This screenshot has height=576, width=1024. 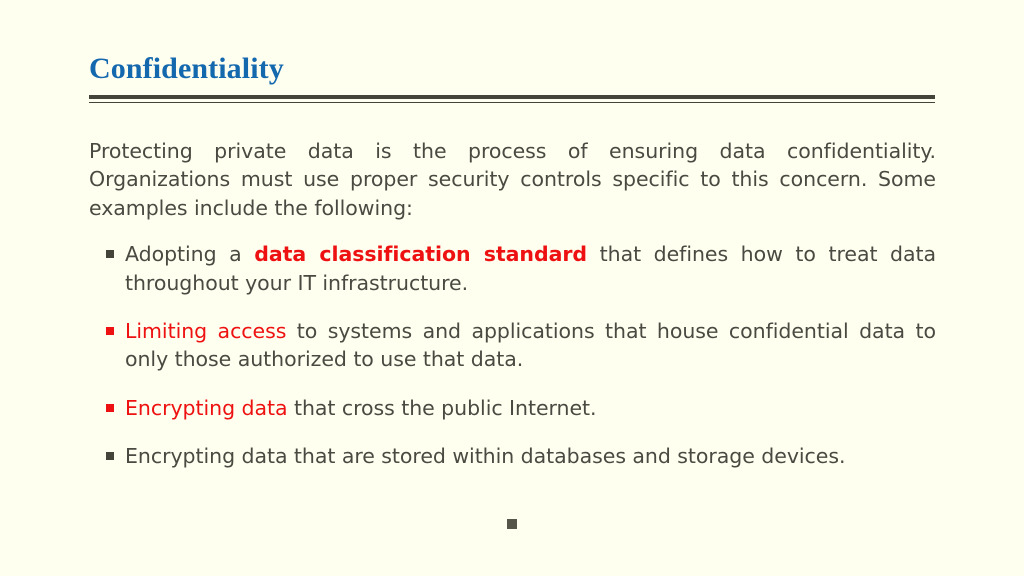 I want to click on list-item-tail: that cross the public Internet., so click(x=442, y=407).